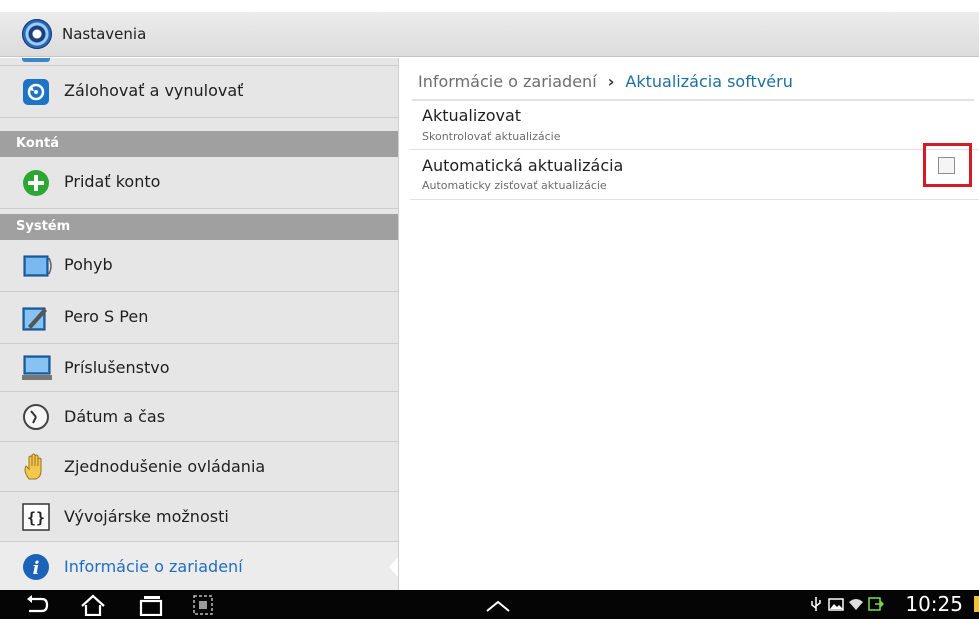 This screenshot has height=619, width=979. Describe the element at coordinates (117, 367) in the screenshot. I see `sidebar-item-label: Príslušenstvo` at that location.